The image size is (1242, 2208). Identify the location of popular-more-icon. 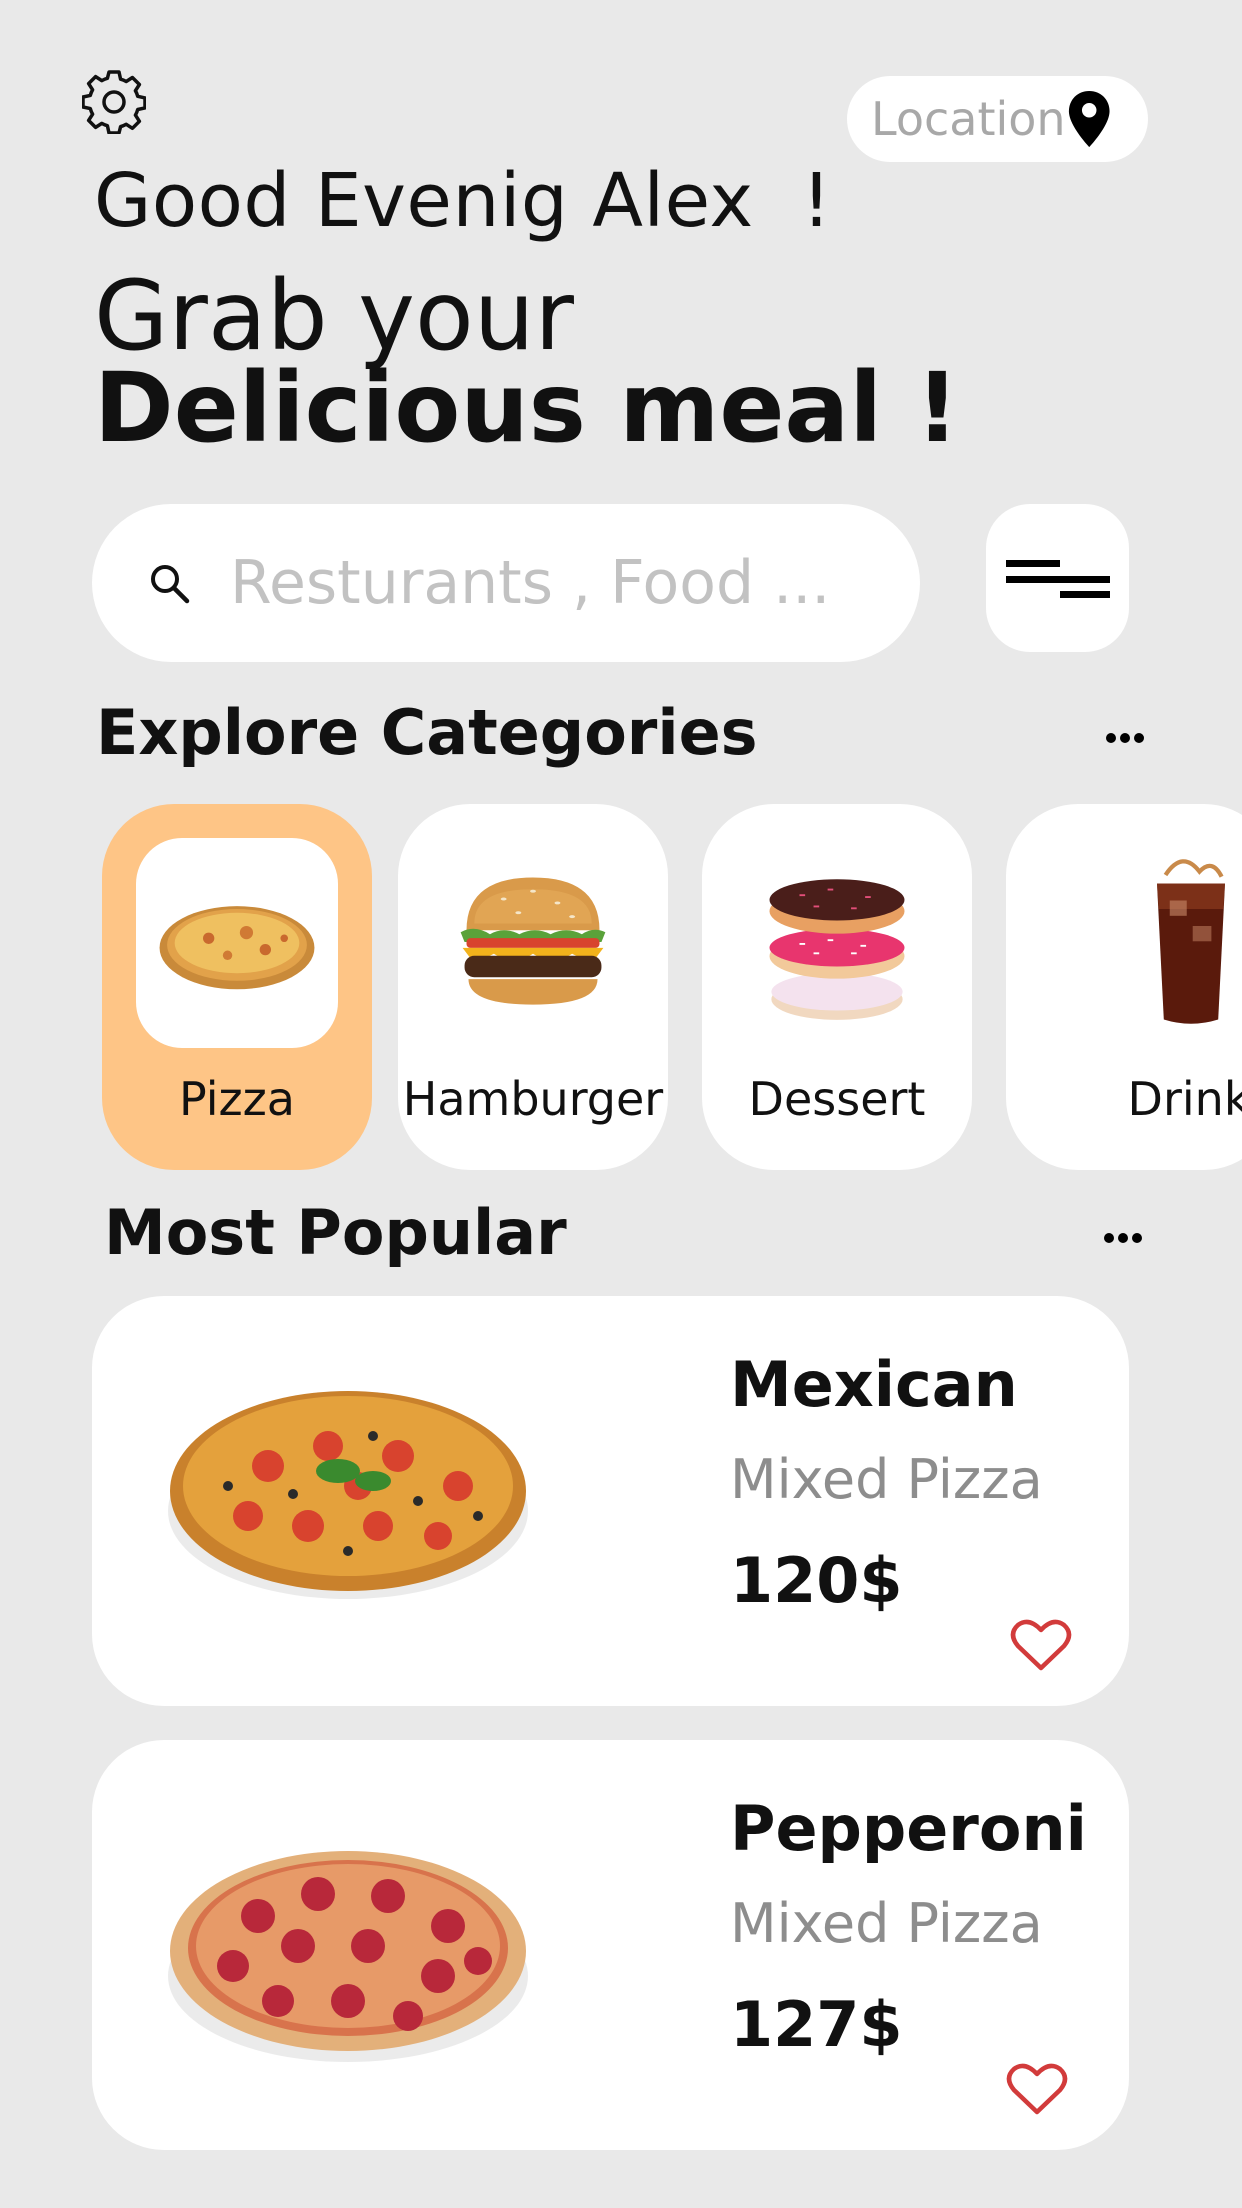
(1123, 1238).